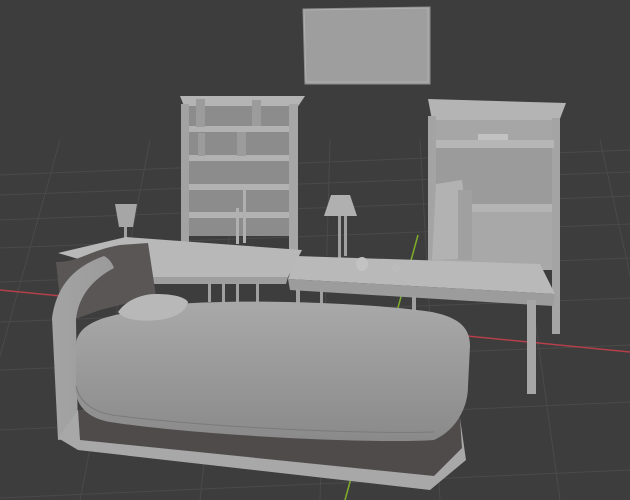  What do you see at coordinates (366, 45) in the screenshot?
I see `wall-frame` at bounding box center [366, 45].